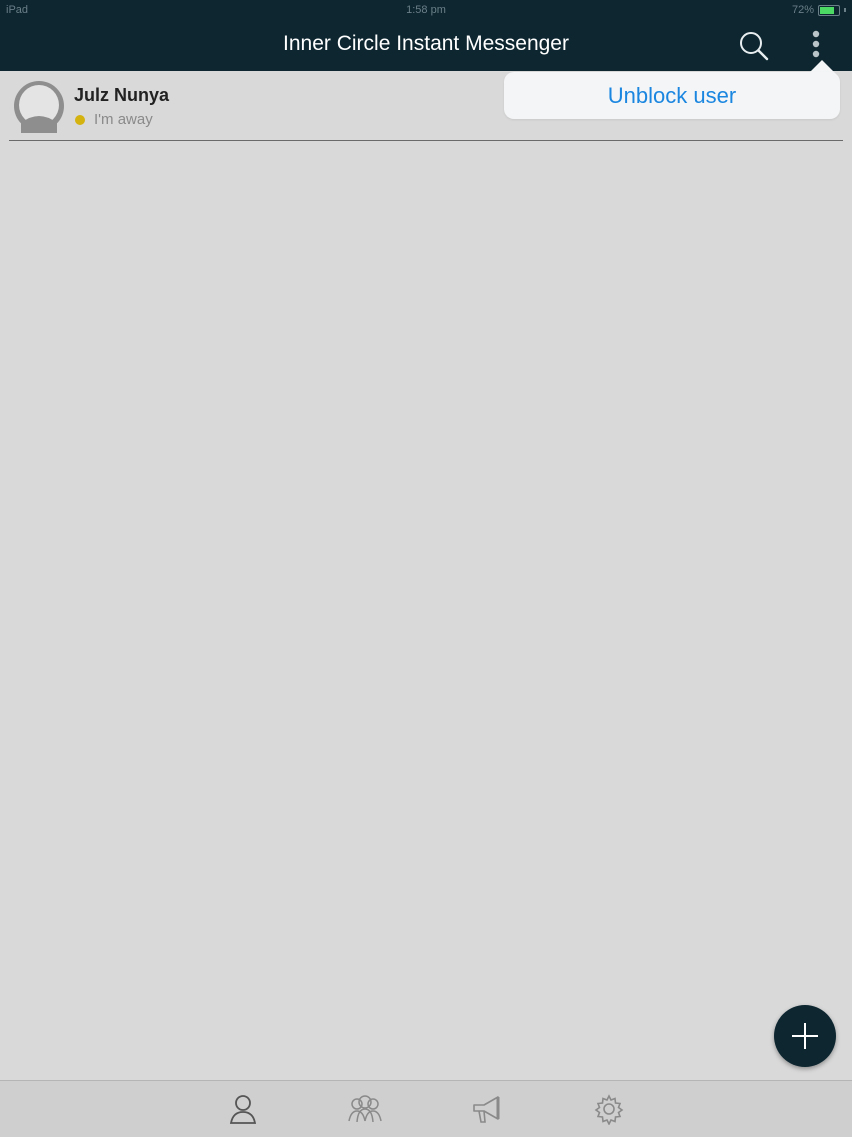 The height and width of the screenshot is (1137, 852). I want to click on contacts-icon, so click(243, 1109).